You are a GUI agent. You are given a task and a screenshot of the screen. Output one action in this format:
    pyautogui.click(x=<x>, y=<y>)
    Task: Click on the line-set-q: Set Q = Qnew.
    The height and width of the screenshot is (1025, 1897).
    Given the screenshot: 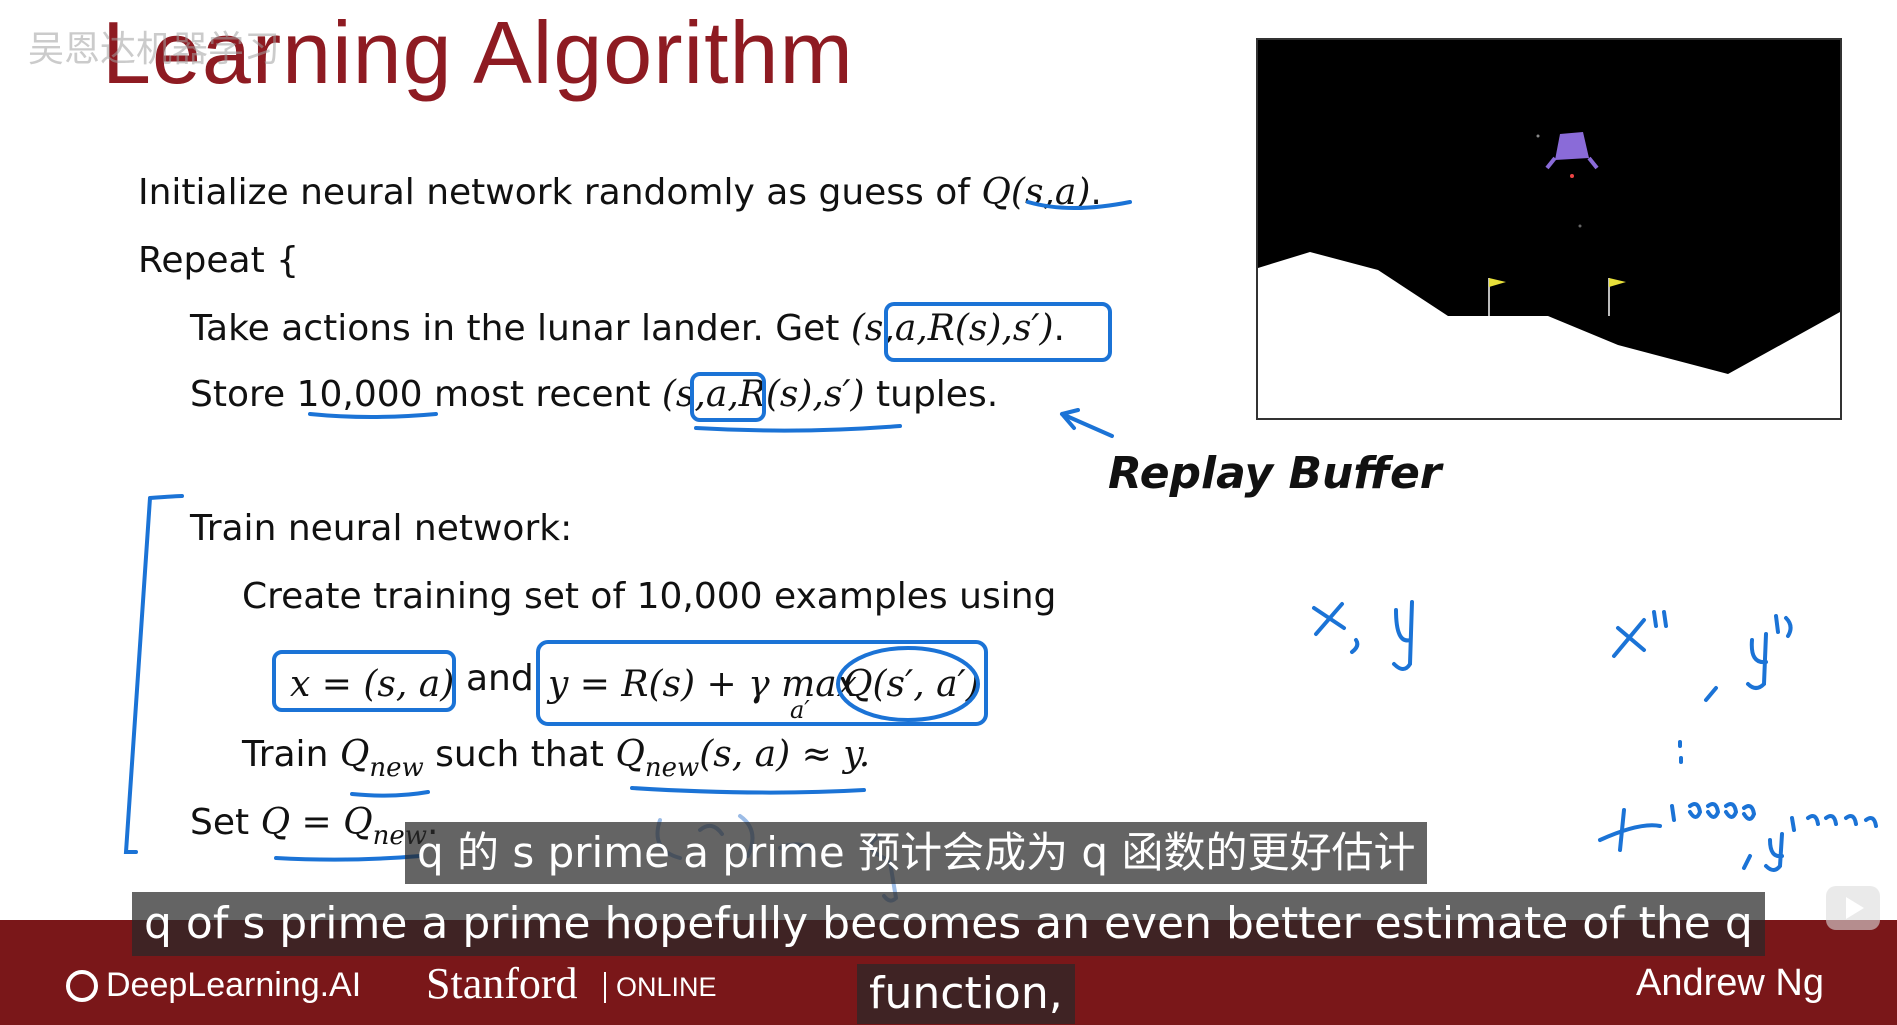 What is the action you would take?
    pyautogui.click(x=314, y=826)
    